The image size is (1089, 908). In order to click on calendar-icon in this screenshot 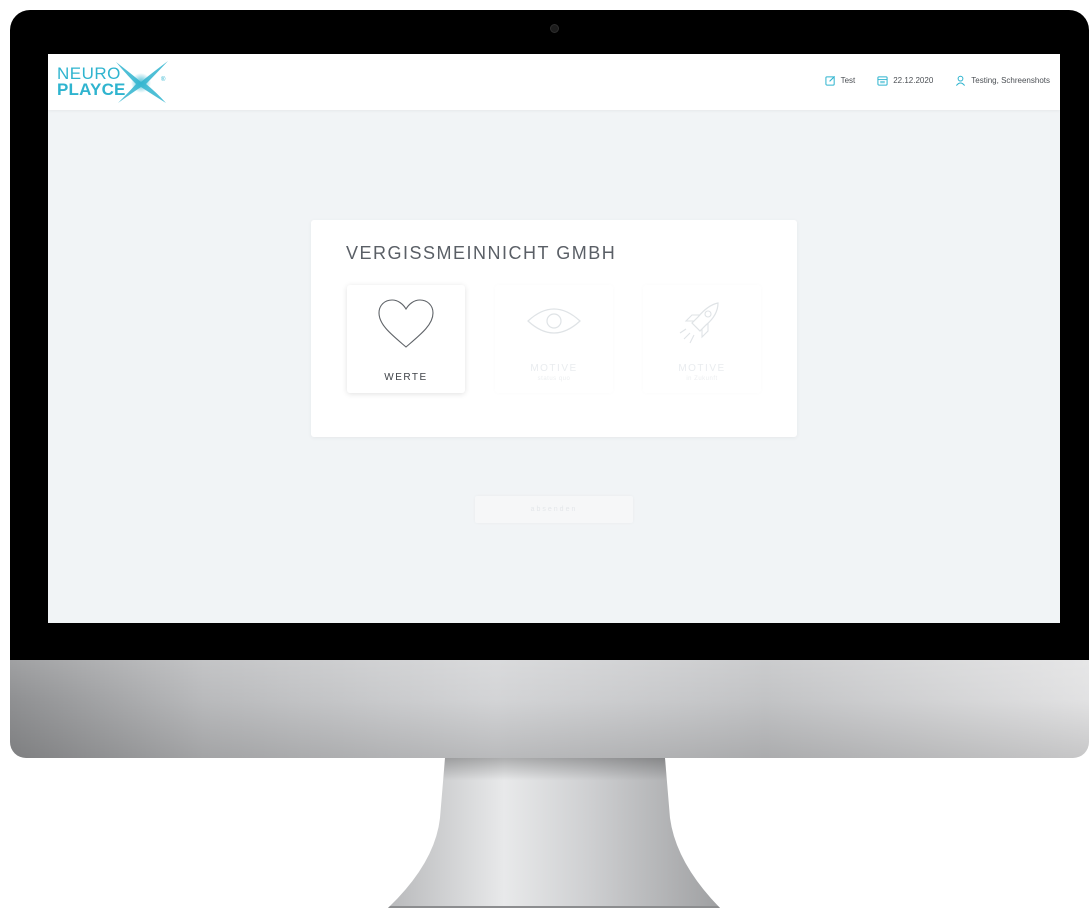, I will do `click(882, 81)`.